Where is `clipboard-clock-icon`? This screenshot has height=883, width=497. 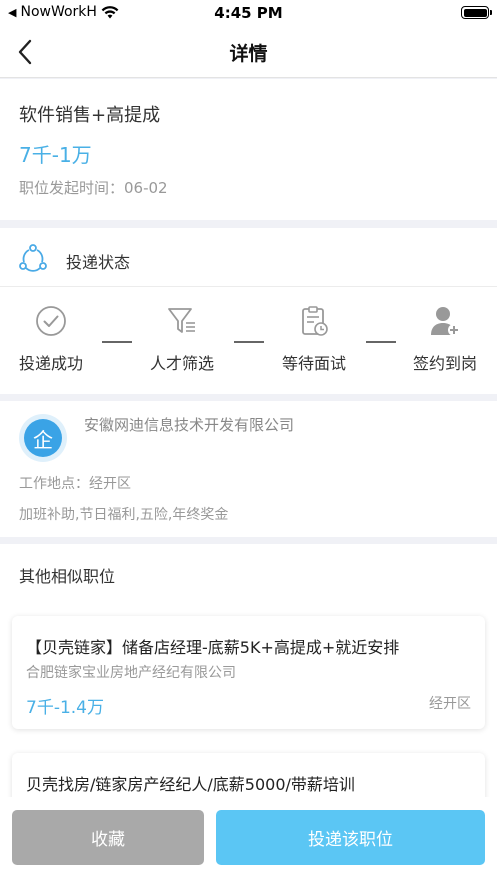 clipboard-clock-icon is located at coordinates (315, 321).